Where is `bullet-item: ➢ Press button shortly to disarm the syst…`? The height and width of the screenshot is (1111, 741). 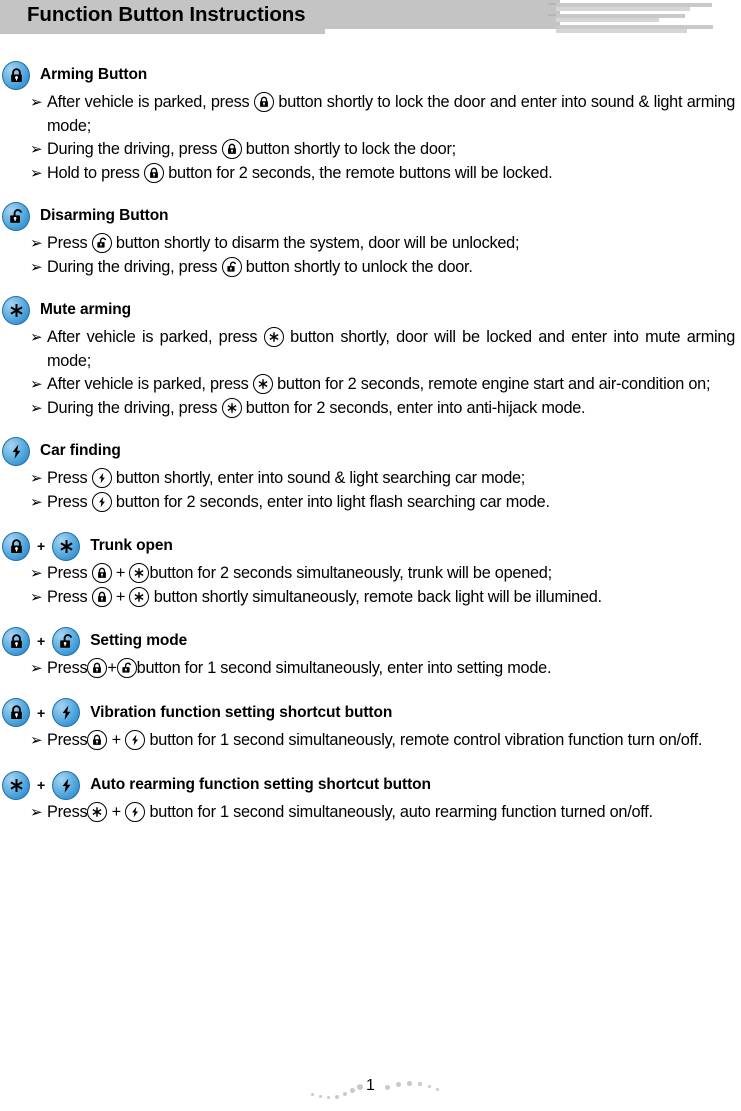
bullet-item: ➢ Press button shortly to disarm the syst… is located at coordinates (367, 244).